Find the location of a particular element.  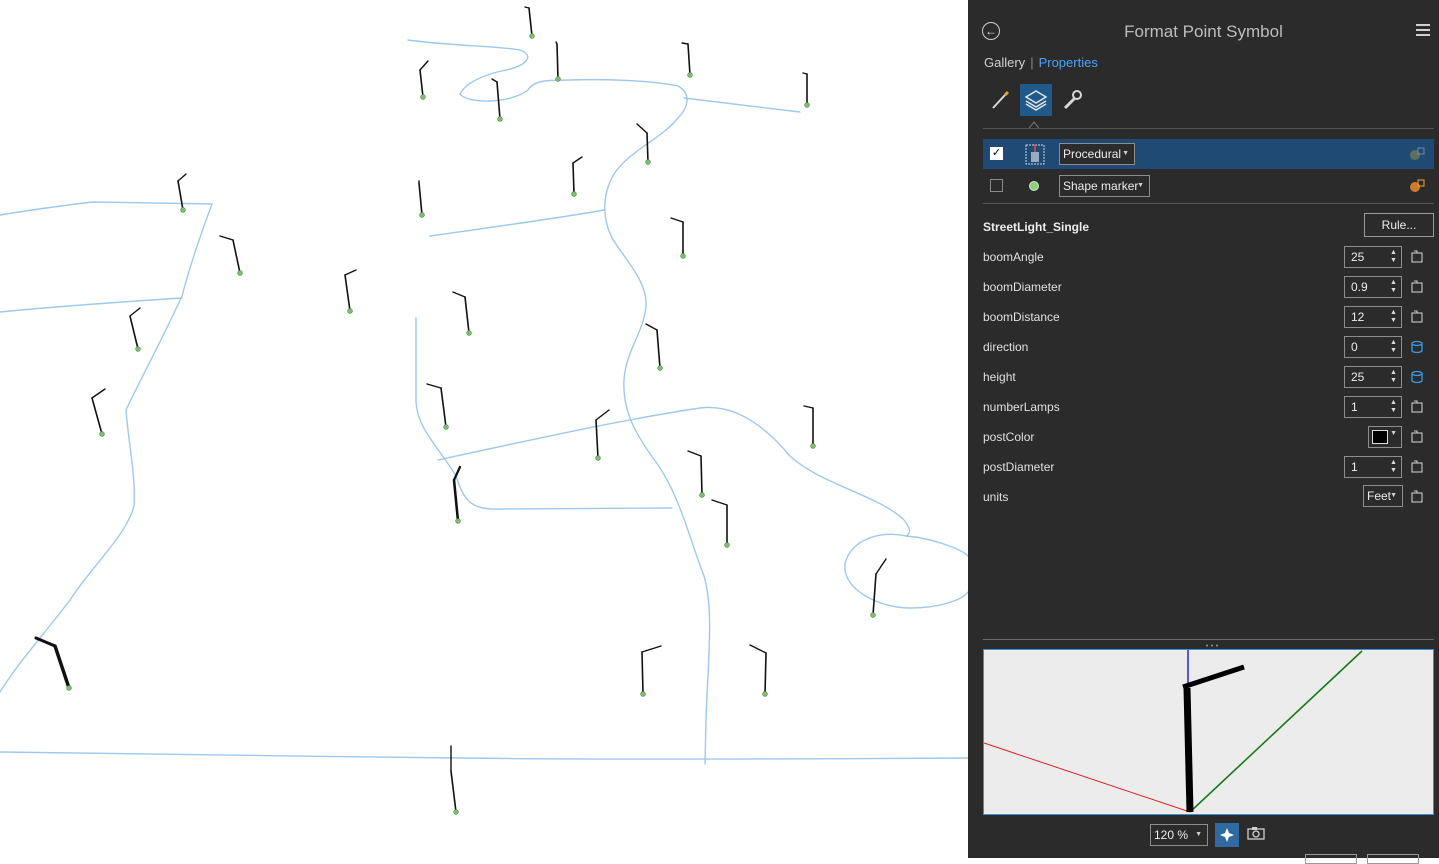

layer-visibility-checkbox is located at coordinates (996, 185).